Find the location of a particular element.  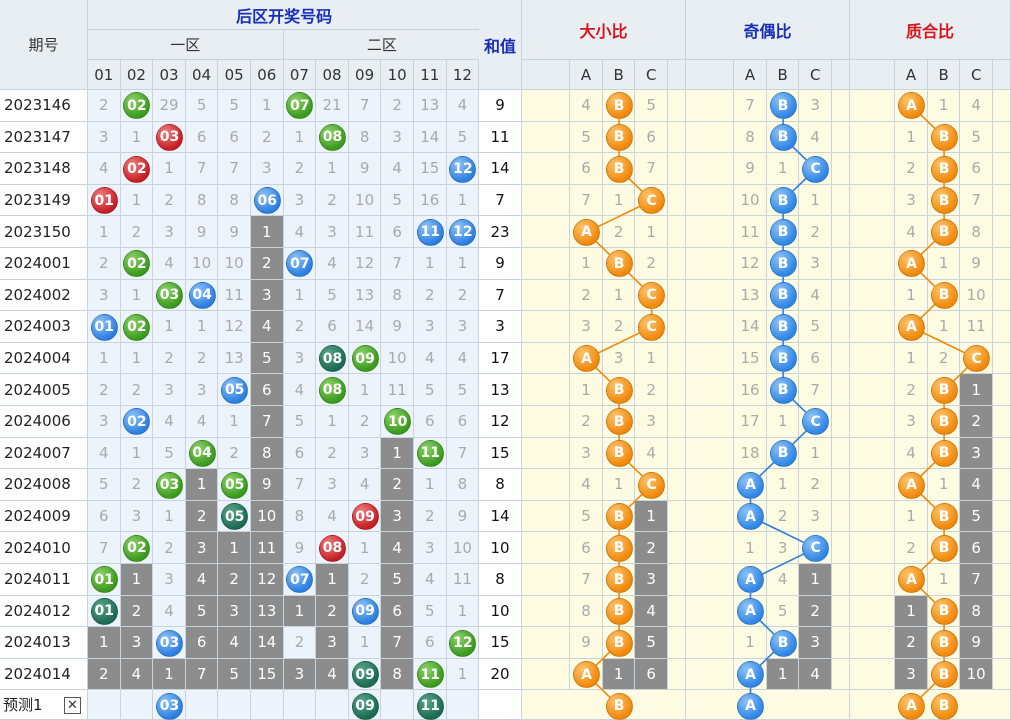

omission-cell: 5 is located at coordinates (463, 390).